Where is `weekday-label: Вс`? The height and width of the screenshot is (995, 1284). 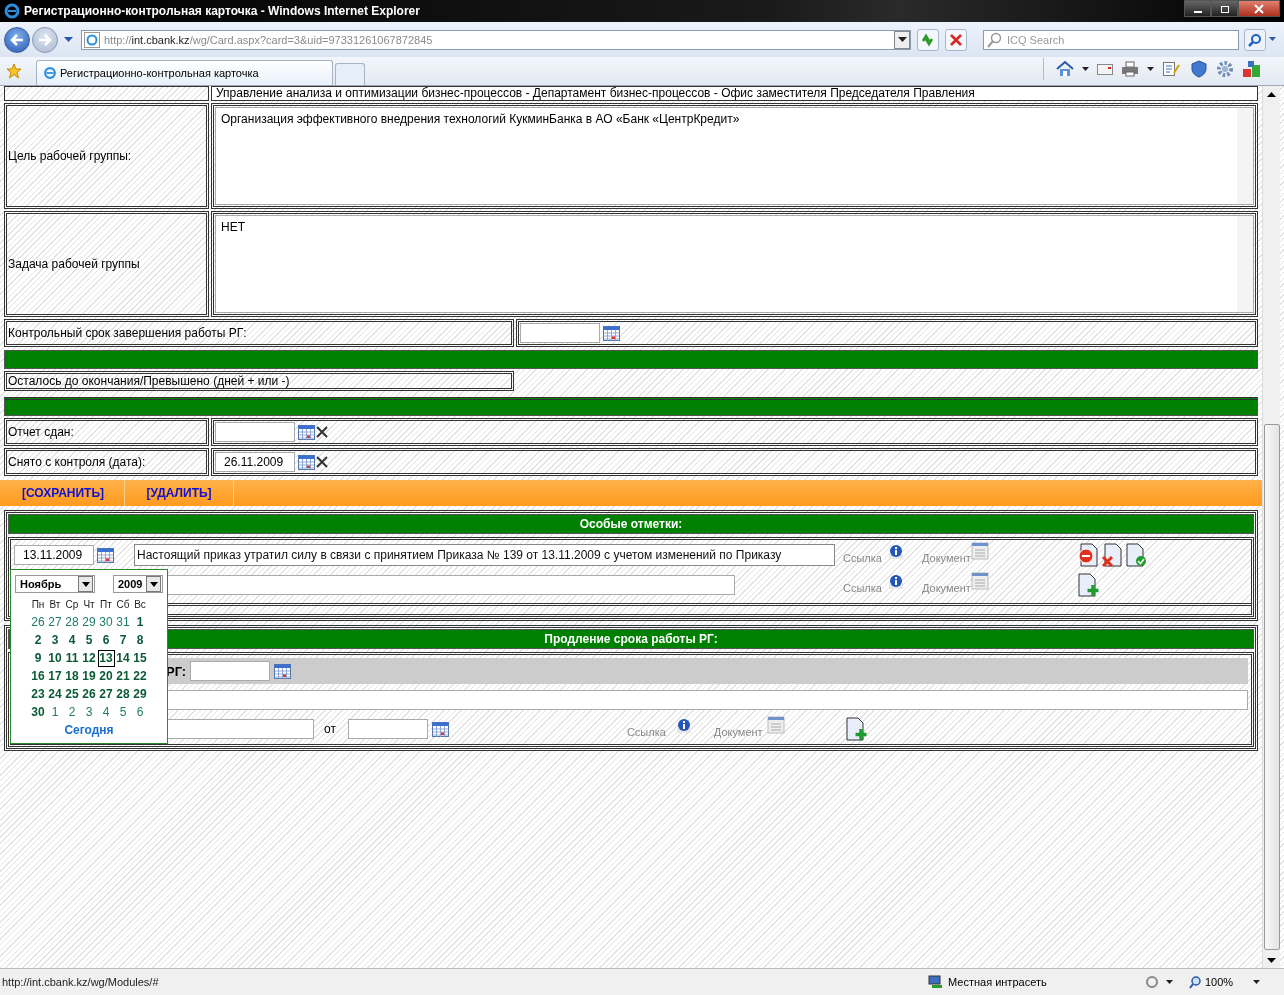
weekday-label: Вс is located at coordinates (140, 605).